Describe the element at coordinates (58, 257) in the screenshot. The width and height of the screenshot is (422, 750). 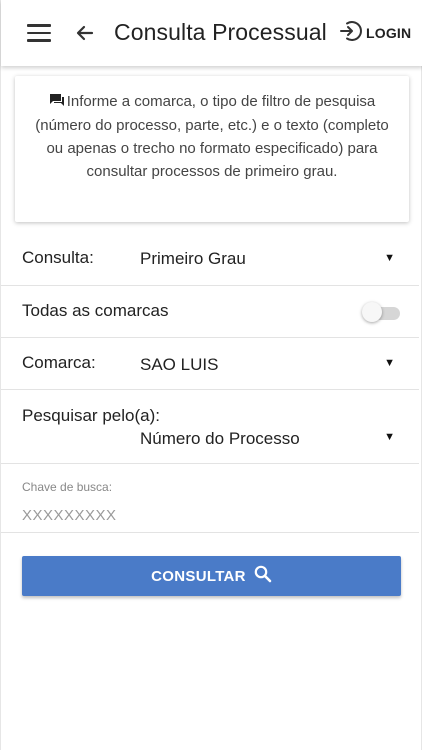
I see `consulta-label: Consulta:` at that location.